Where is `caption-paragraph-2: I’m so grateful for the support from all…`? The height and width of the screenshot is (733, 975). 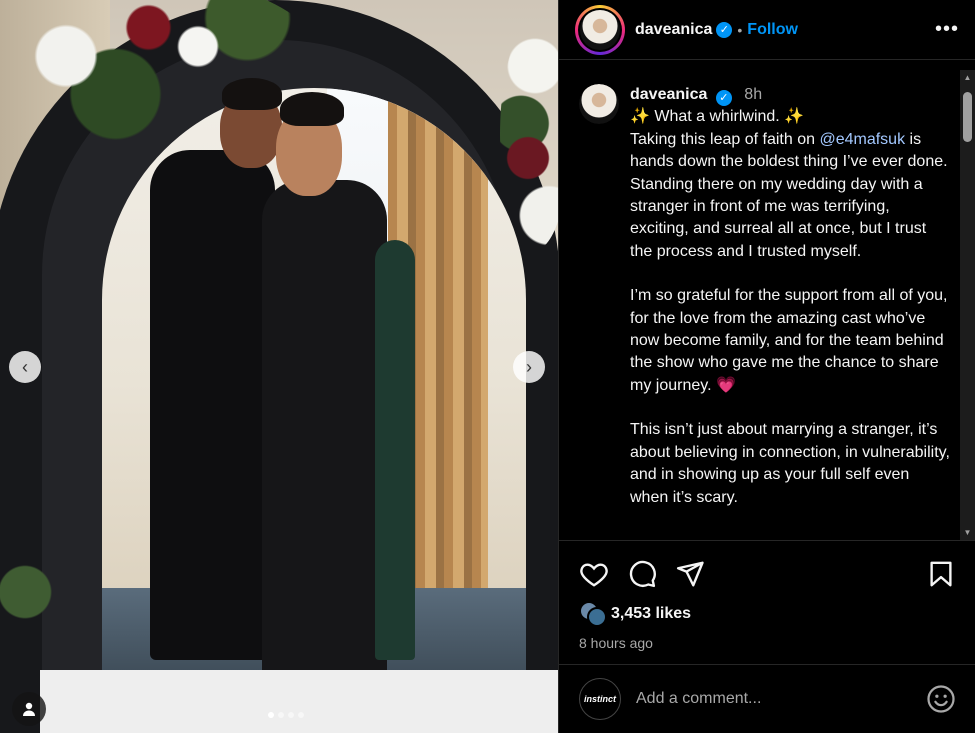 caption-paragraph-2: I’m so grateful for the support from all… is located at coordinates (789, 340).